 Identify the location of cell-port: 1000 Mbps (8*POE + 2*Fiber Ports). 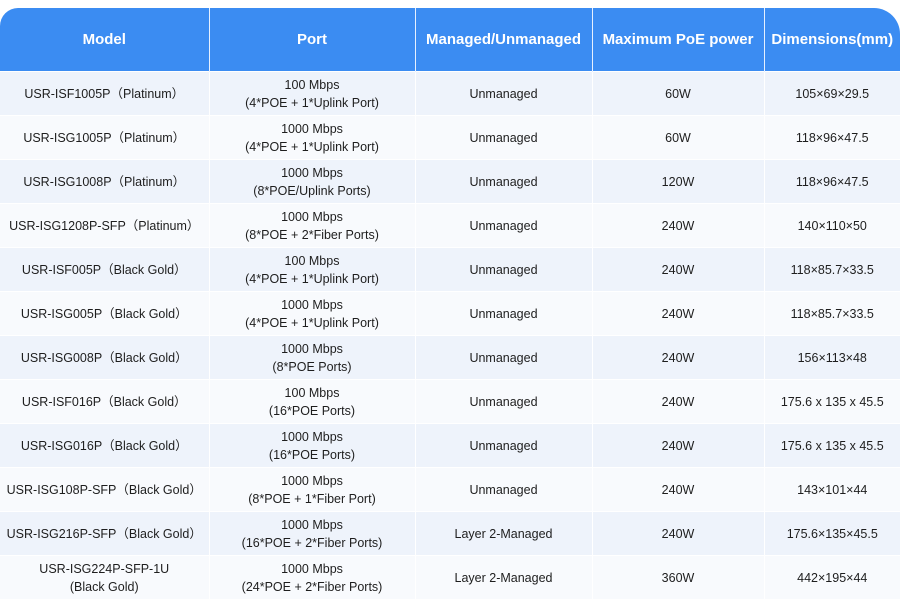
(312, 225).